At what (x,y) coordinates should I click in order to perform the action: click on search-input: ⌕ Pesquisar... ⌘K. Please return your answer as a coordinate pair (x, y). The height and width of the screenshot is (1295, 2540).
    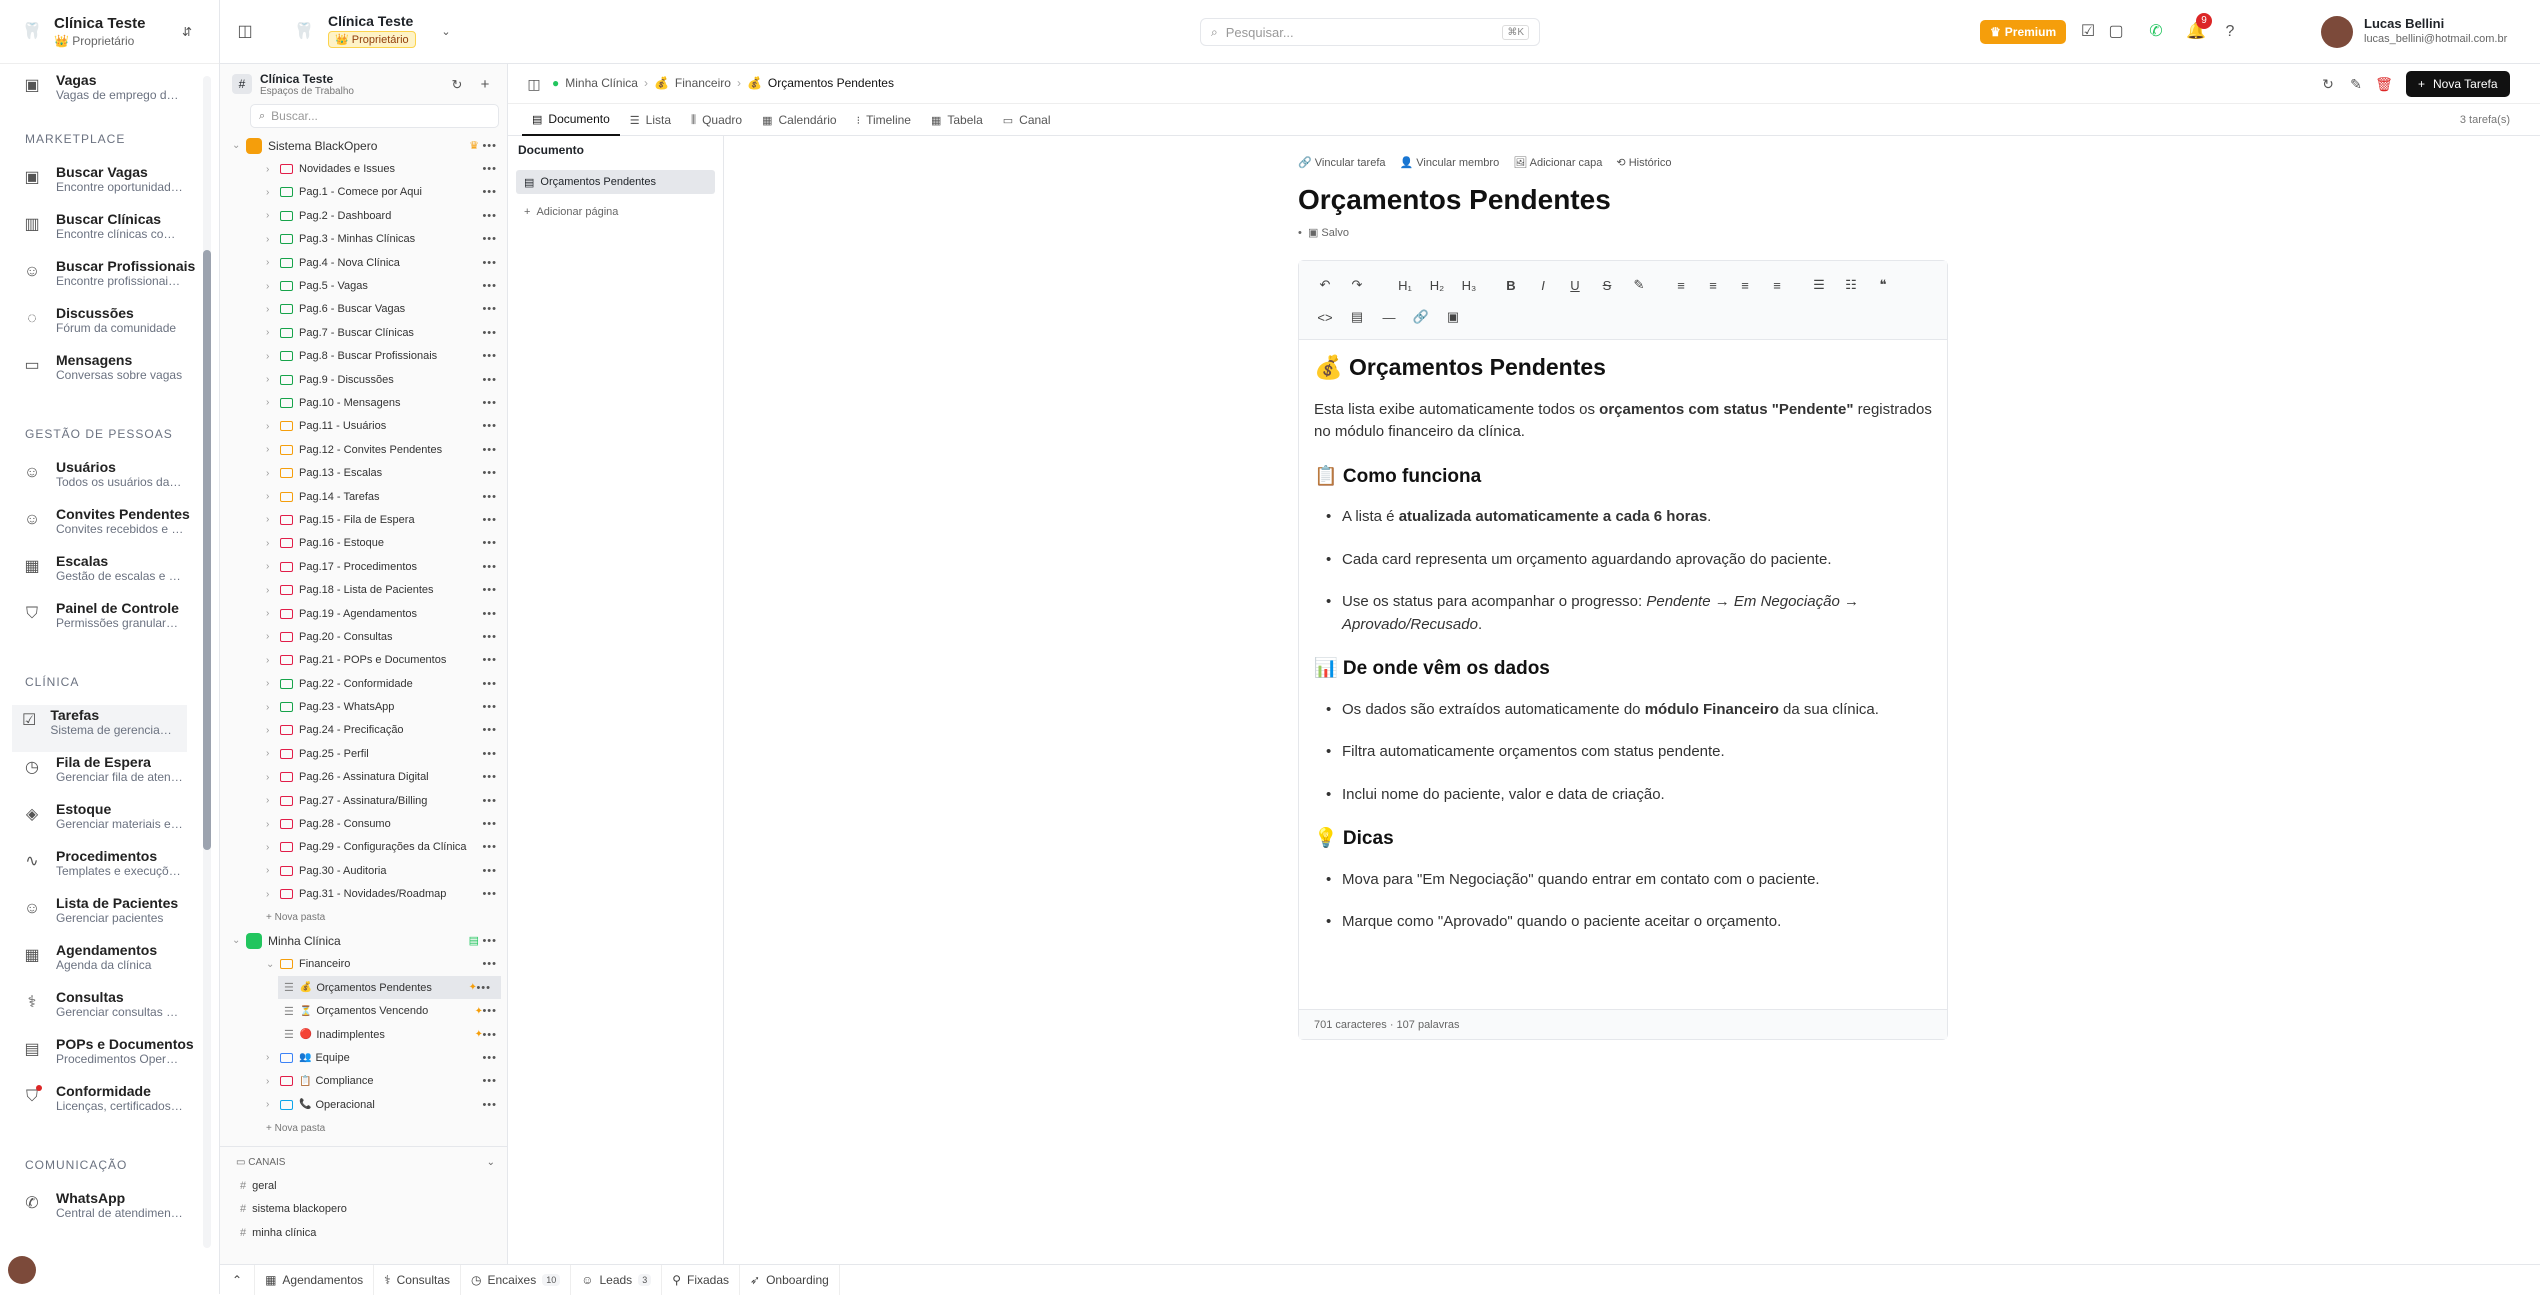
    Looking at the image, I should click on (1370, 32).